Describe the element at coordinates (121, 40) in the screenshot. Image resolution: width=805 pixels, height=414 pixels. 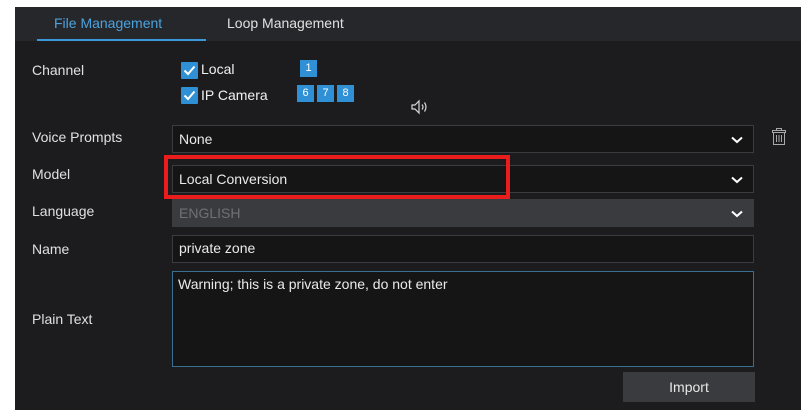
I see `active-tab-indicator` at that location.